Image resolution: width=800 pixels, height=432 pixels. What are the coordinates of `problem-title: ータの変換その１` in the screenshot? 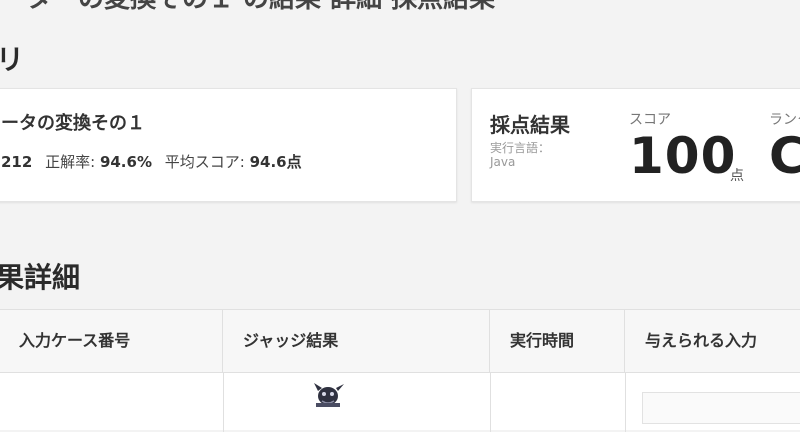 It's located at (73, 123).